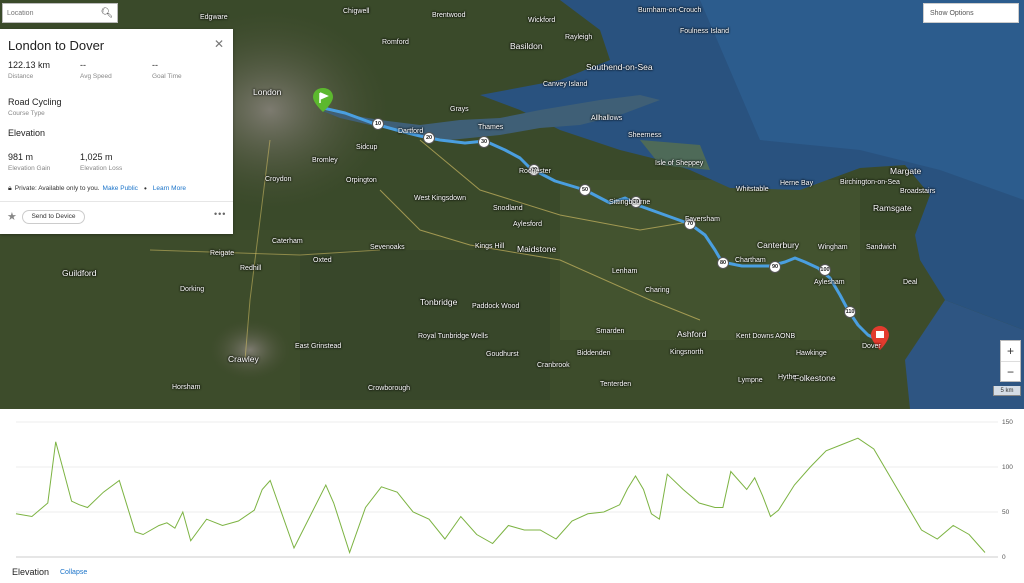 The height and width of the screenshot is (583, 1024). What do you see at coordinates (1006, 512) in the screenshot?
I see `y-tick-label: 50` at bounding box center [1006, 512].